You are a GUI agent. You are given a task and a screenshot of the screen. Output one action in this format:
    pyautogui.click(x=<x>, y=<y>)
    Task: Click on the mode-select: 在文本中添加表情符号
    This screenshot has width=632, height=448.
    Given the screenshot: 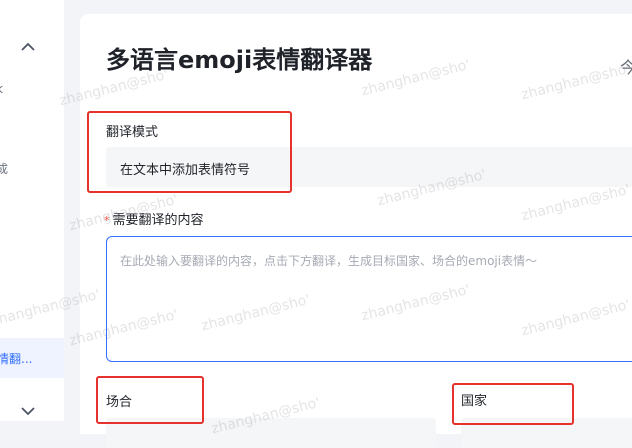 What is the action you would take?
    pyautogui.click(x=369, y=167)
    